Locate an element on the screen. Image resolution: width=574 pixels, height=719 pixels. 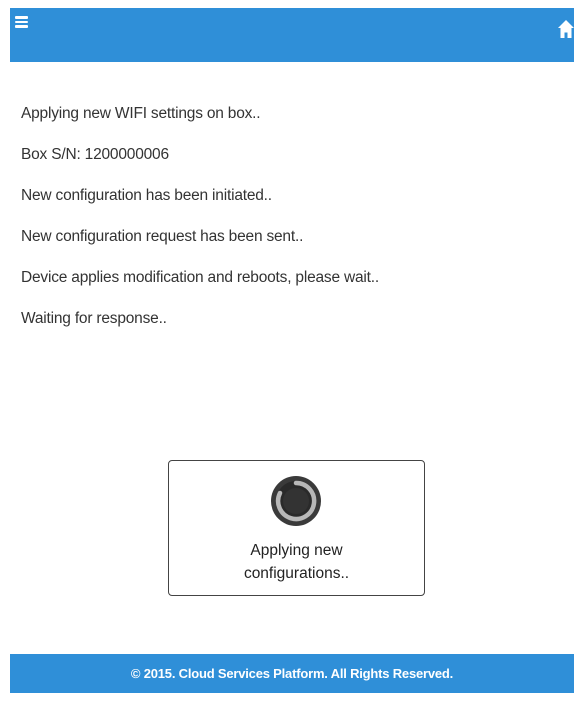
status-line-initiated: New configuration has been initiated.. is located at coordinates (146, 195).